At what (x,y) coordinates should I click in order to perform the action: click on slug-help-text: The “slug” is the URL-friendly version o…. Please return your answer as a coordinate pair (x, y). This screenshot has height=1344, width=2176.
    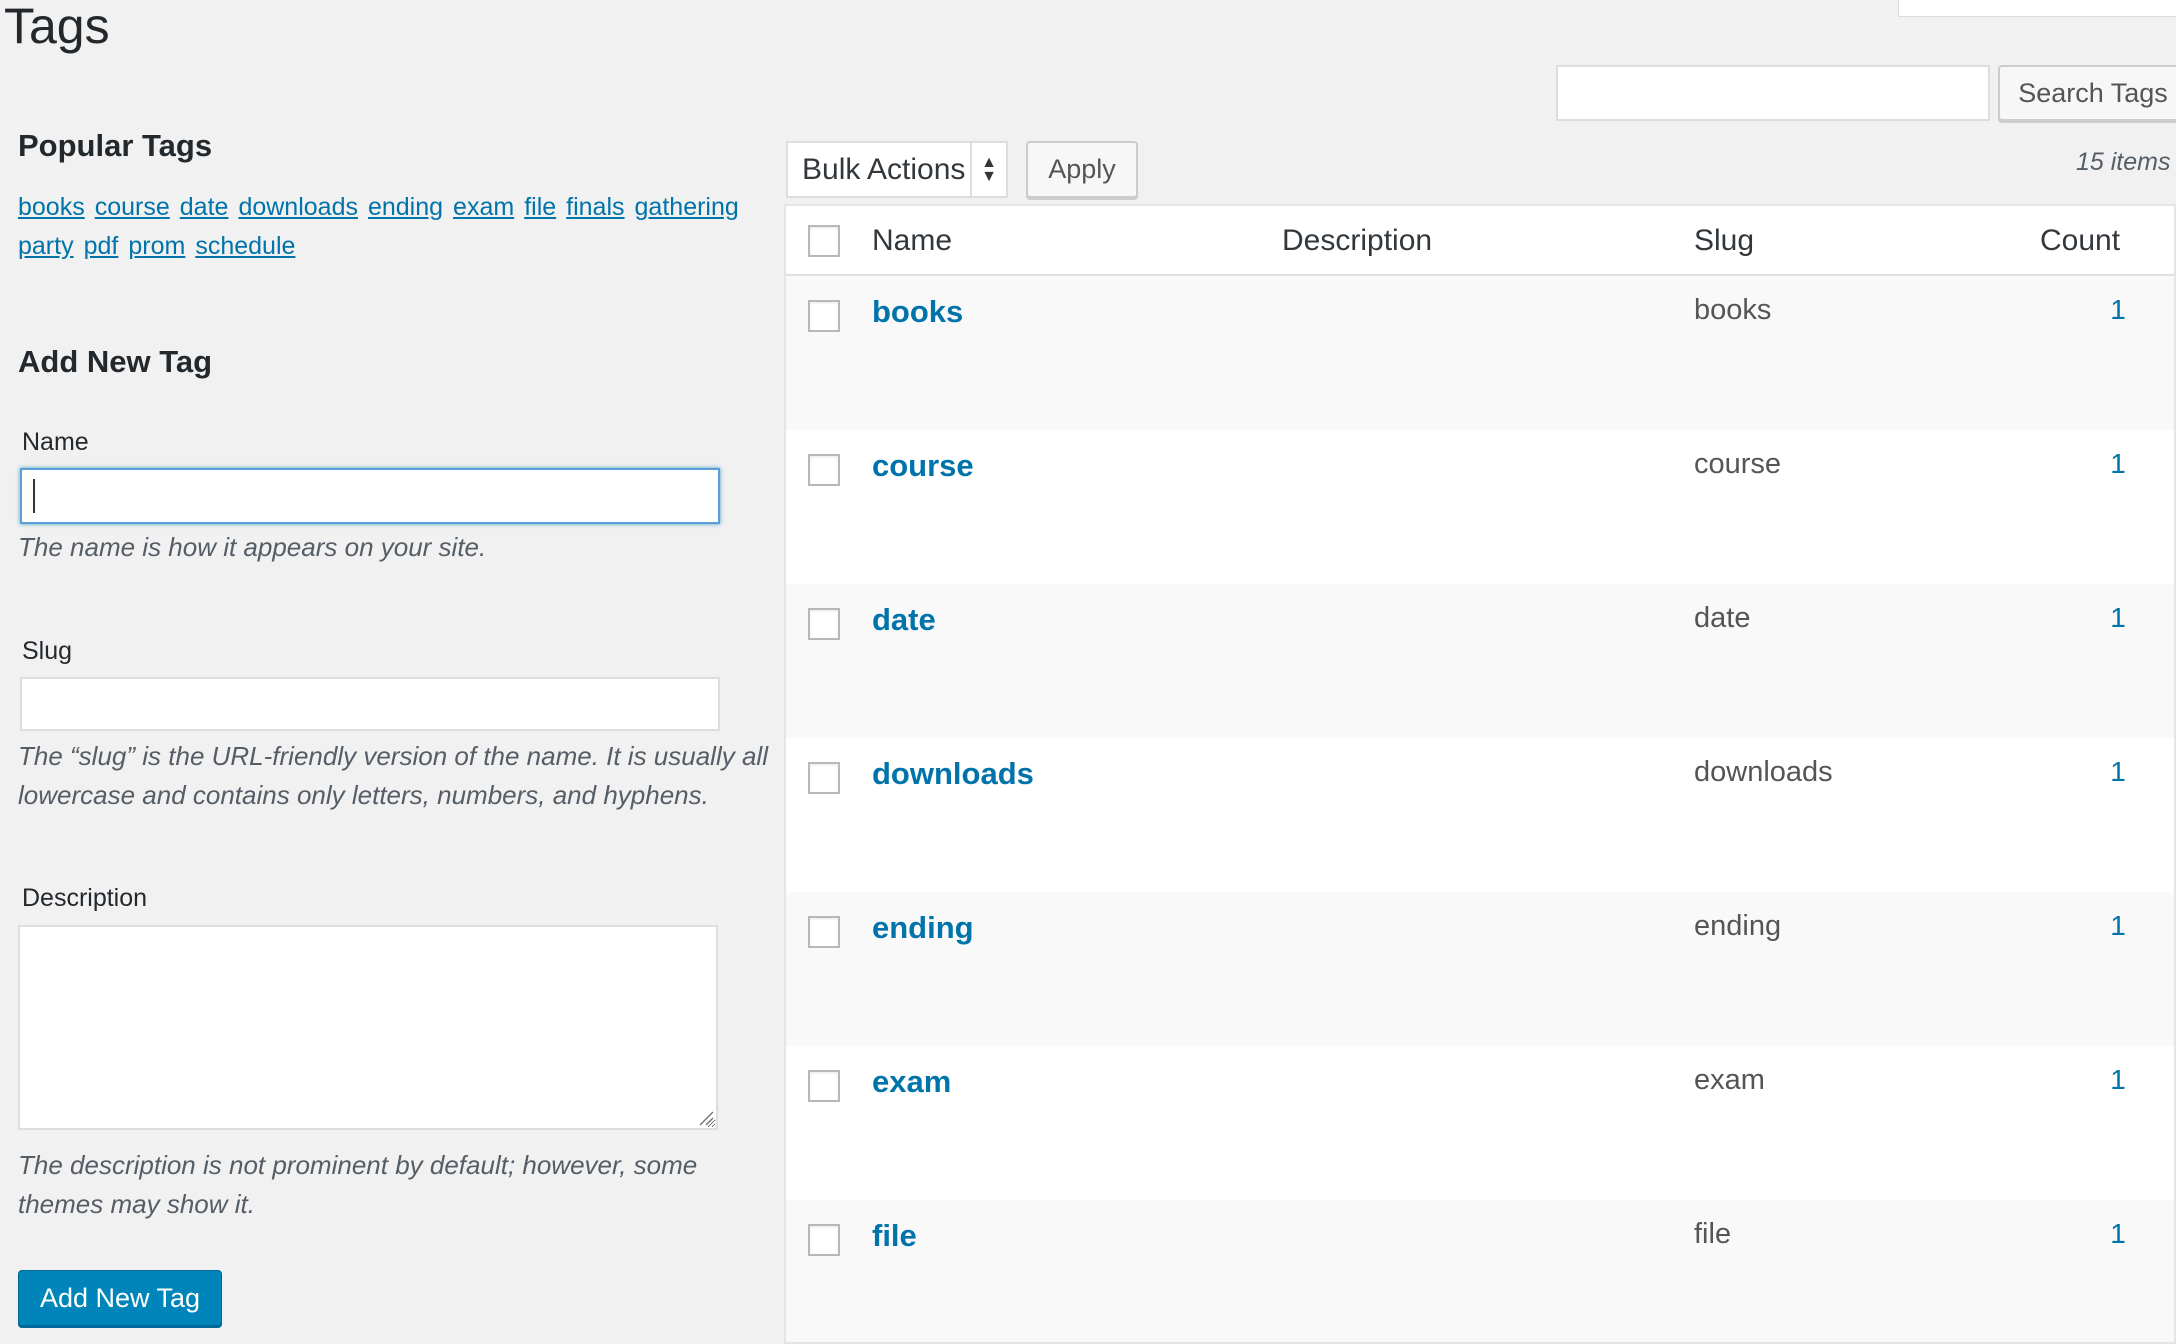
    Looking at the image, I should click on (393, 775).